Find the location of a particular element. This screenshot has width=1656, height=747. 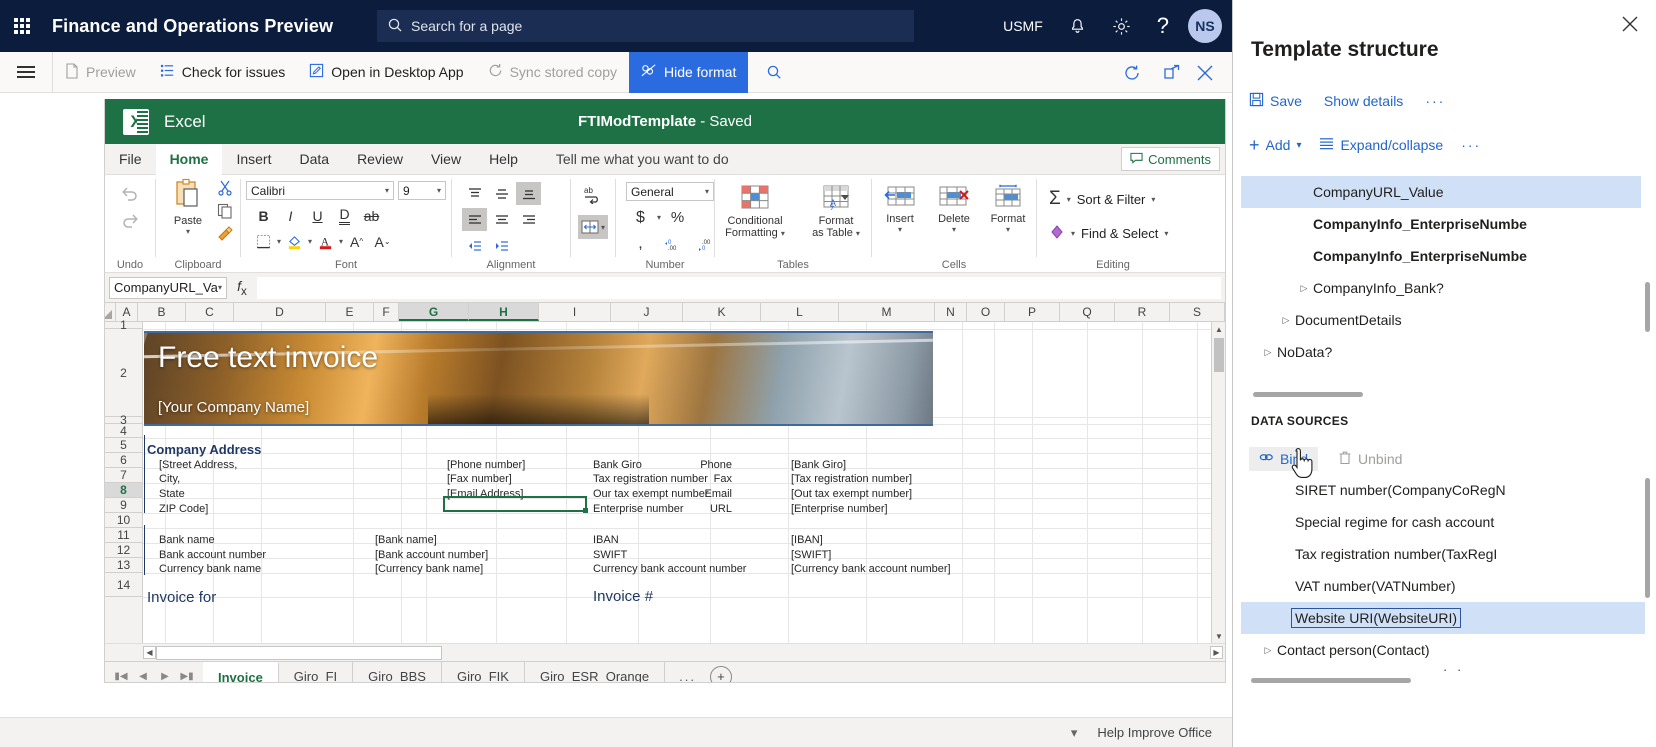

percent-format-button: % is located at coordinates (677, 217).